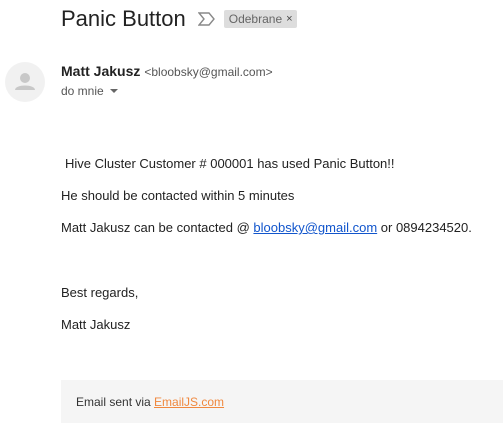 Image resolution: width=503 pixels, height=433 pixels. I want to click on sender-row: Matt Jakusz <bloobsky@gmail.com>, so click(167, 71).